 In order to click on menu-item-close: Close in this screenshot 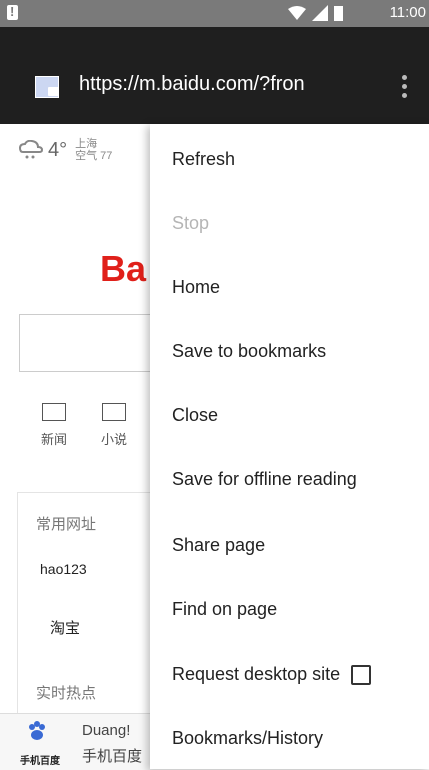, I will do `click(195, 415)`.